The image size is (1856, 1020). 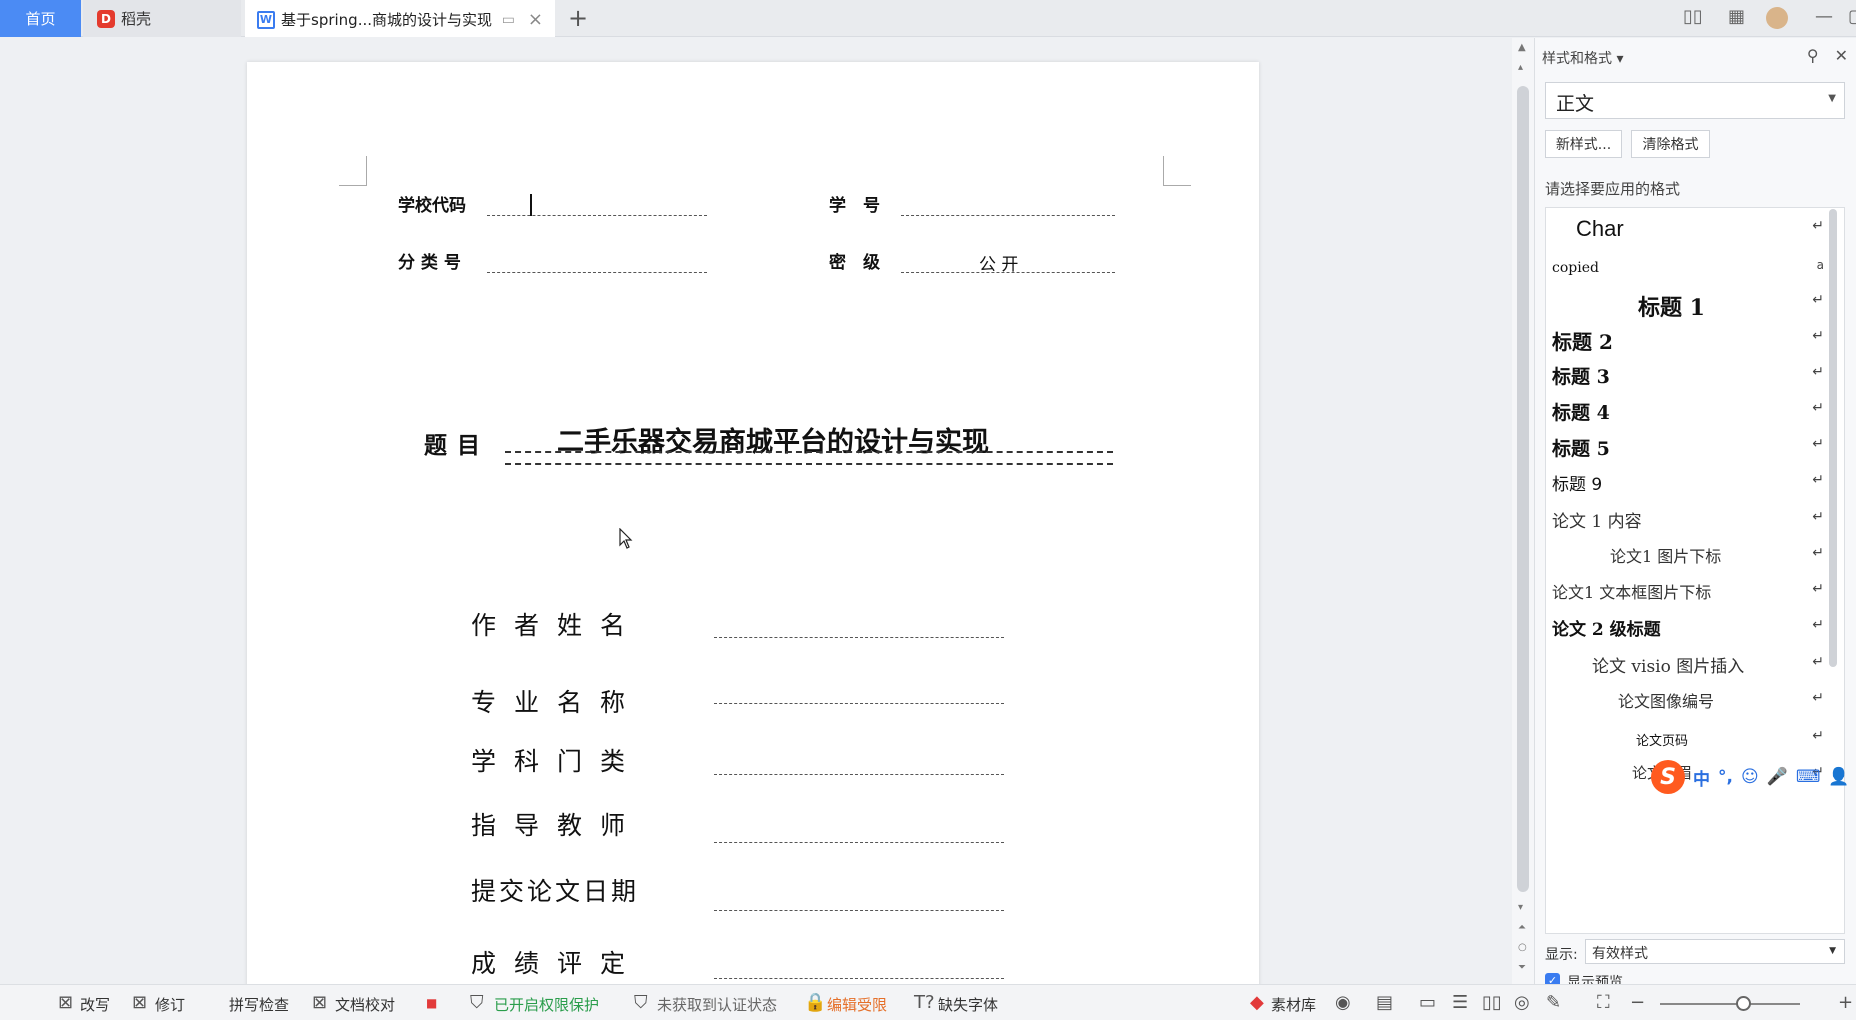 I want to click on tab-document: W 基于spring...商城的设计与实现 ▭ ×, so click(x=400, y=18).